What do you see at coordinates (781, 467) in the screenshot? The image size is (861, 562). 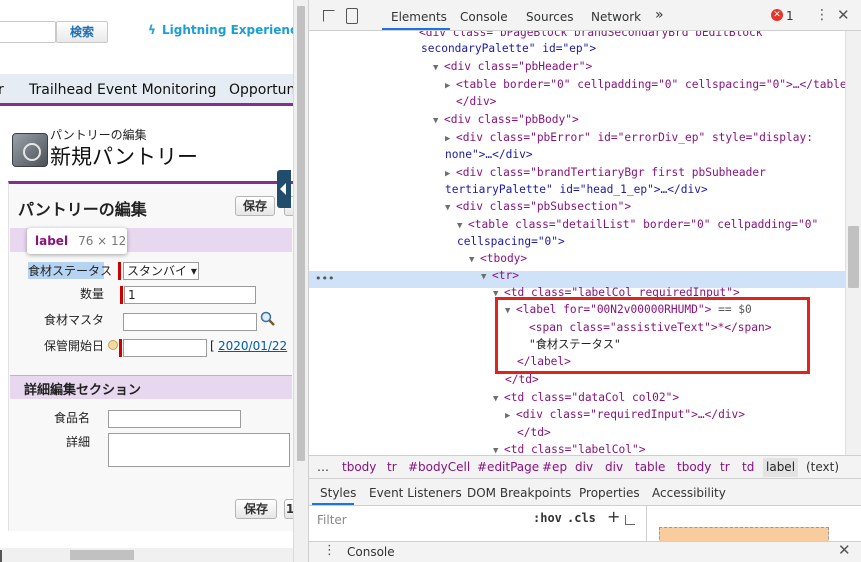 I see `breadcrumb-item-current: label` at bounding box center [781, 467].